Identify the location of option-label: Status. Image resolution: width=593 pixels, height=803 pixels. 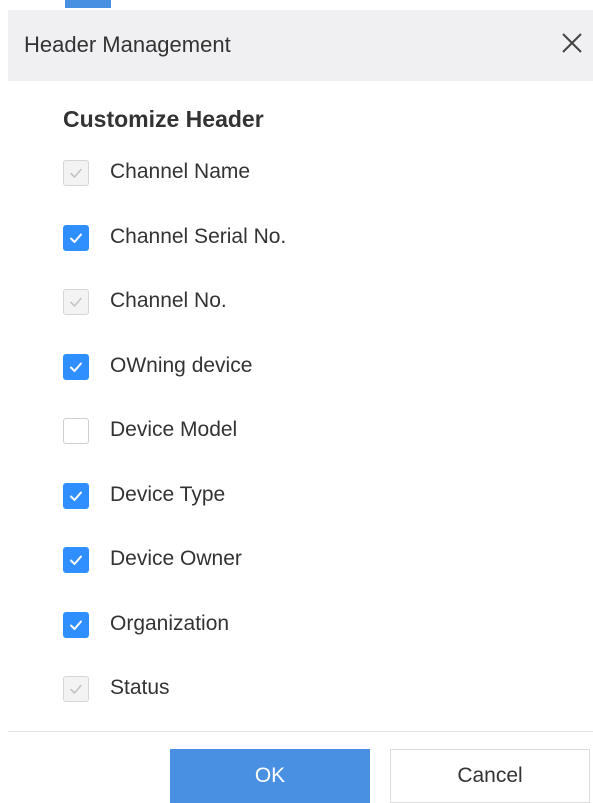
(140, 687).